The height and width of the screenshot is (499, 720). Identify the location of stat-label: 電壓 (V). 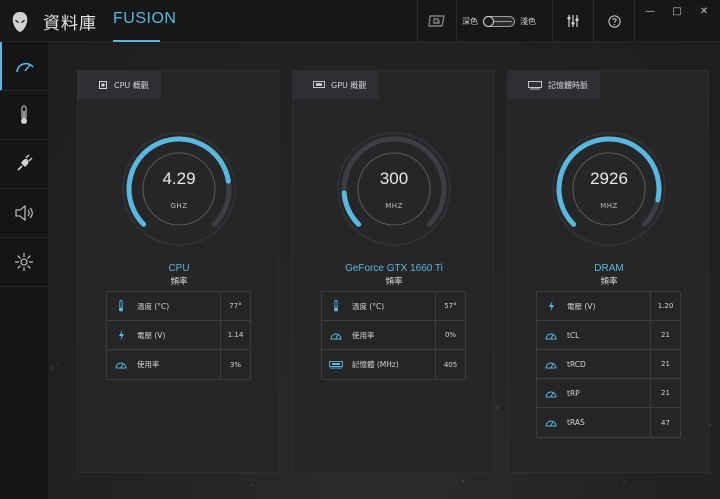
(581, 306).